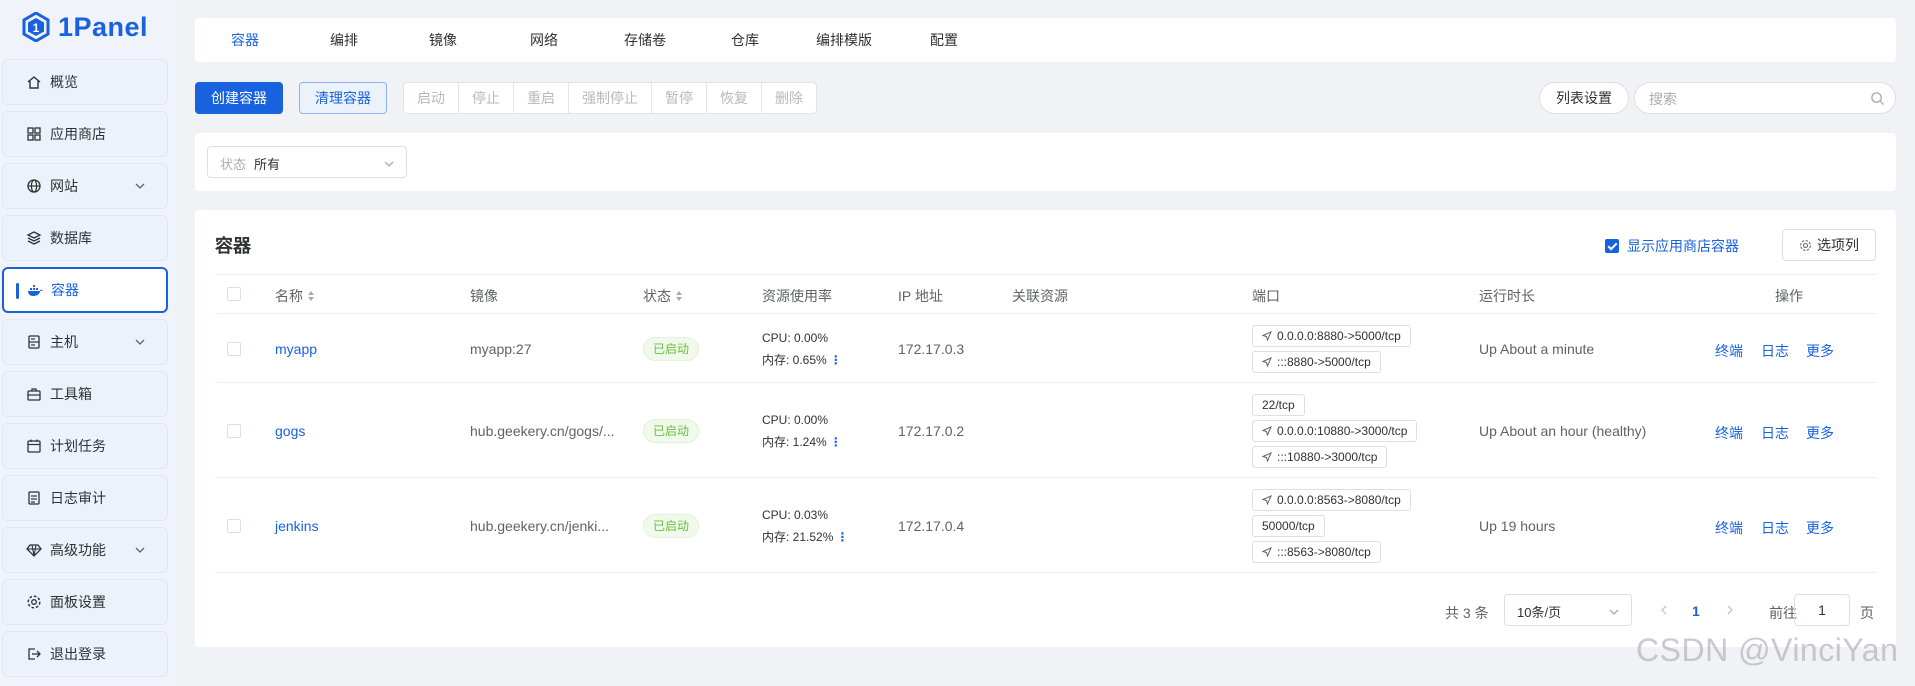 The height and width of the screenshot is (686, 1915). I want to click on 1panel-logo-icon: 1, so click(36, 27).